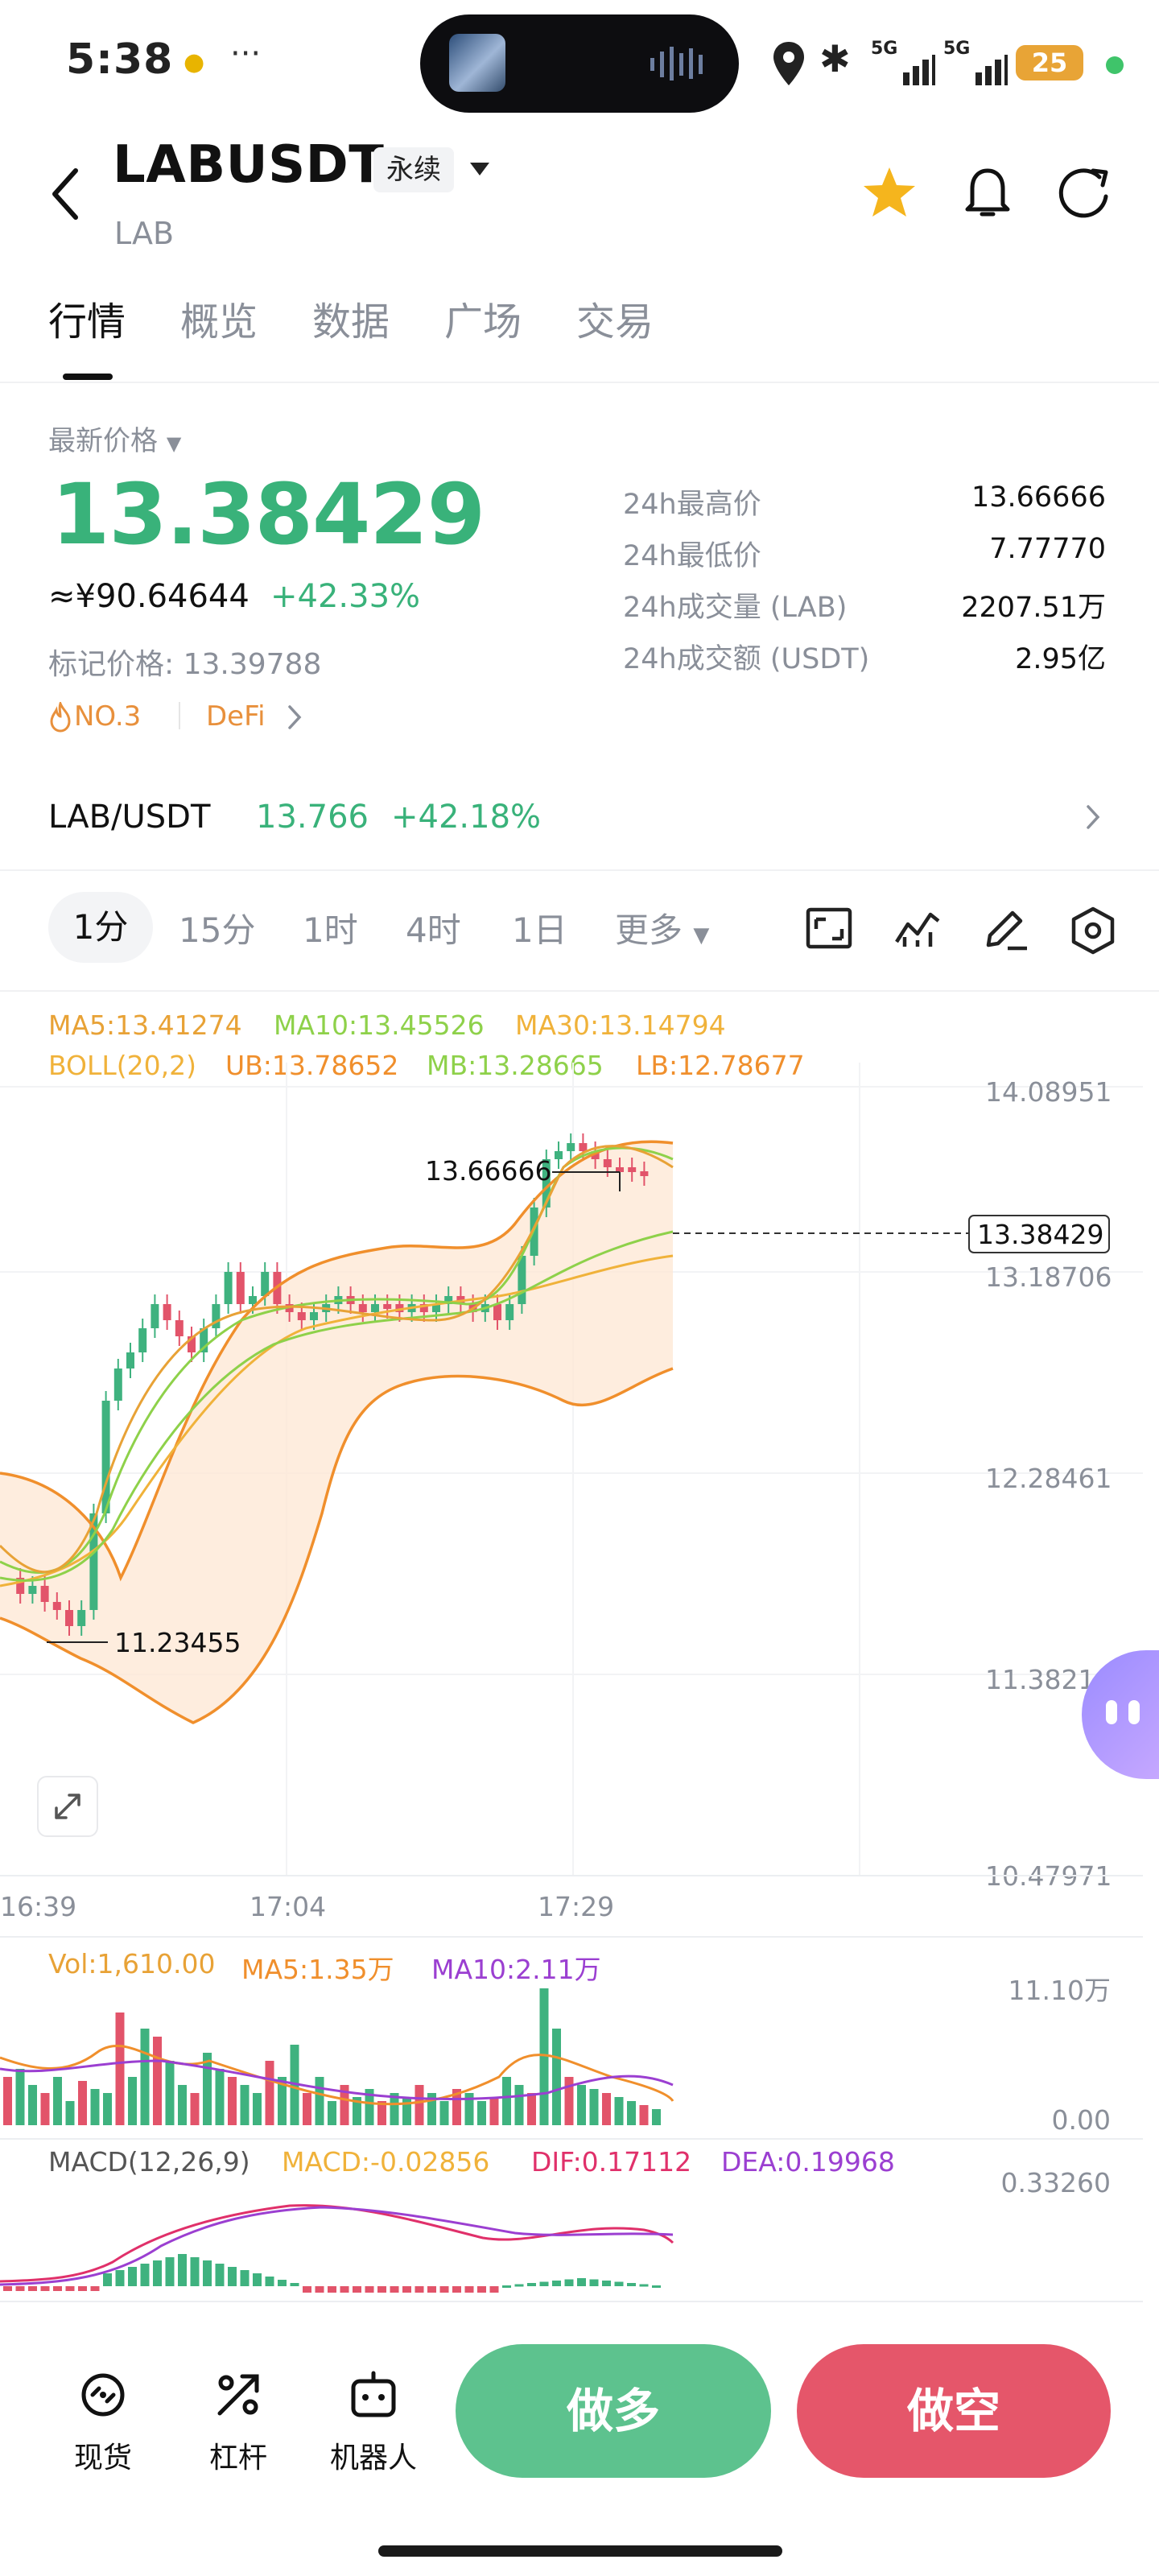  What do you see at coordinates (1093, 930) in the screenshot?
I see `settings-hex-icon` at bounding box center [1093, 930].